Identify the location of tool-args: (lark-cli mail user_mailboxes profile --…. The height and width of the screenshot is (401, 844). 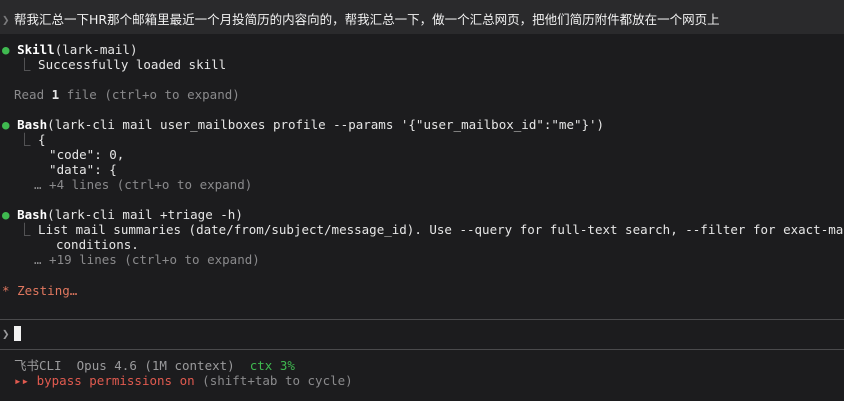
(326, 124).